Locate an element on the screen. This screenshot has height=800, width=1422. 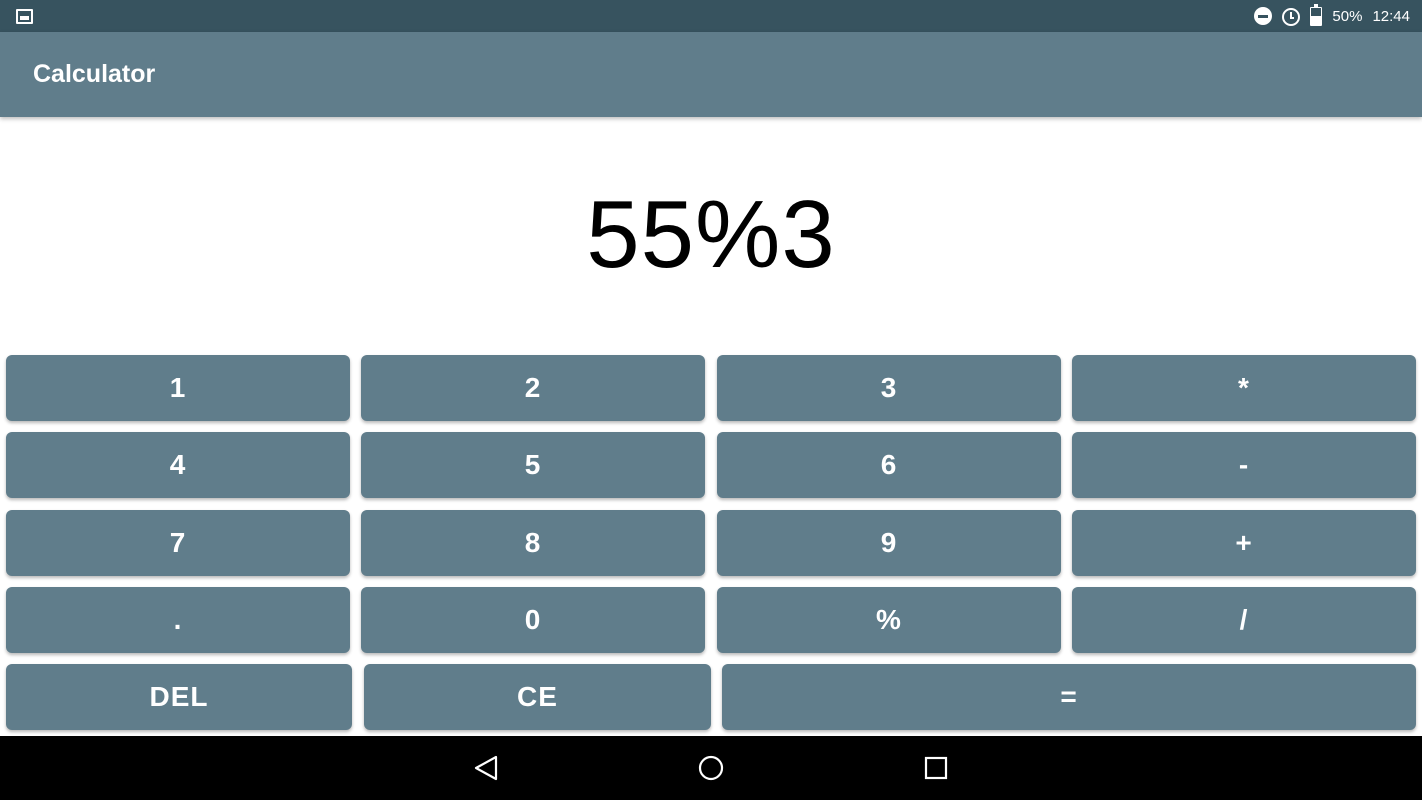
key-percent: % is located at coordinates (889, 620).